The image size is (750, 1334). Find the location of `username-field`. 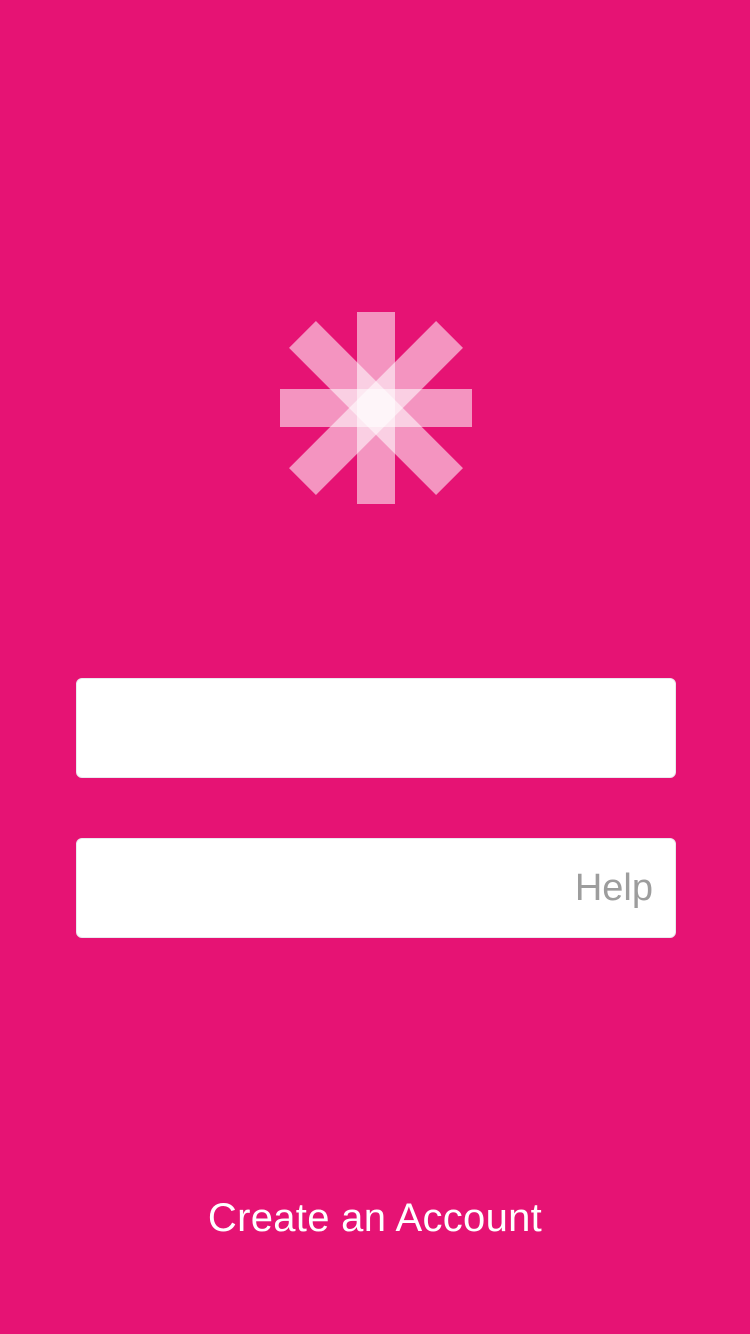

username-field is located at coordinates (376, 728).